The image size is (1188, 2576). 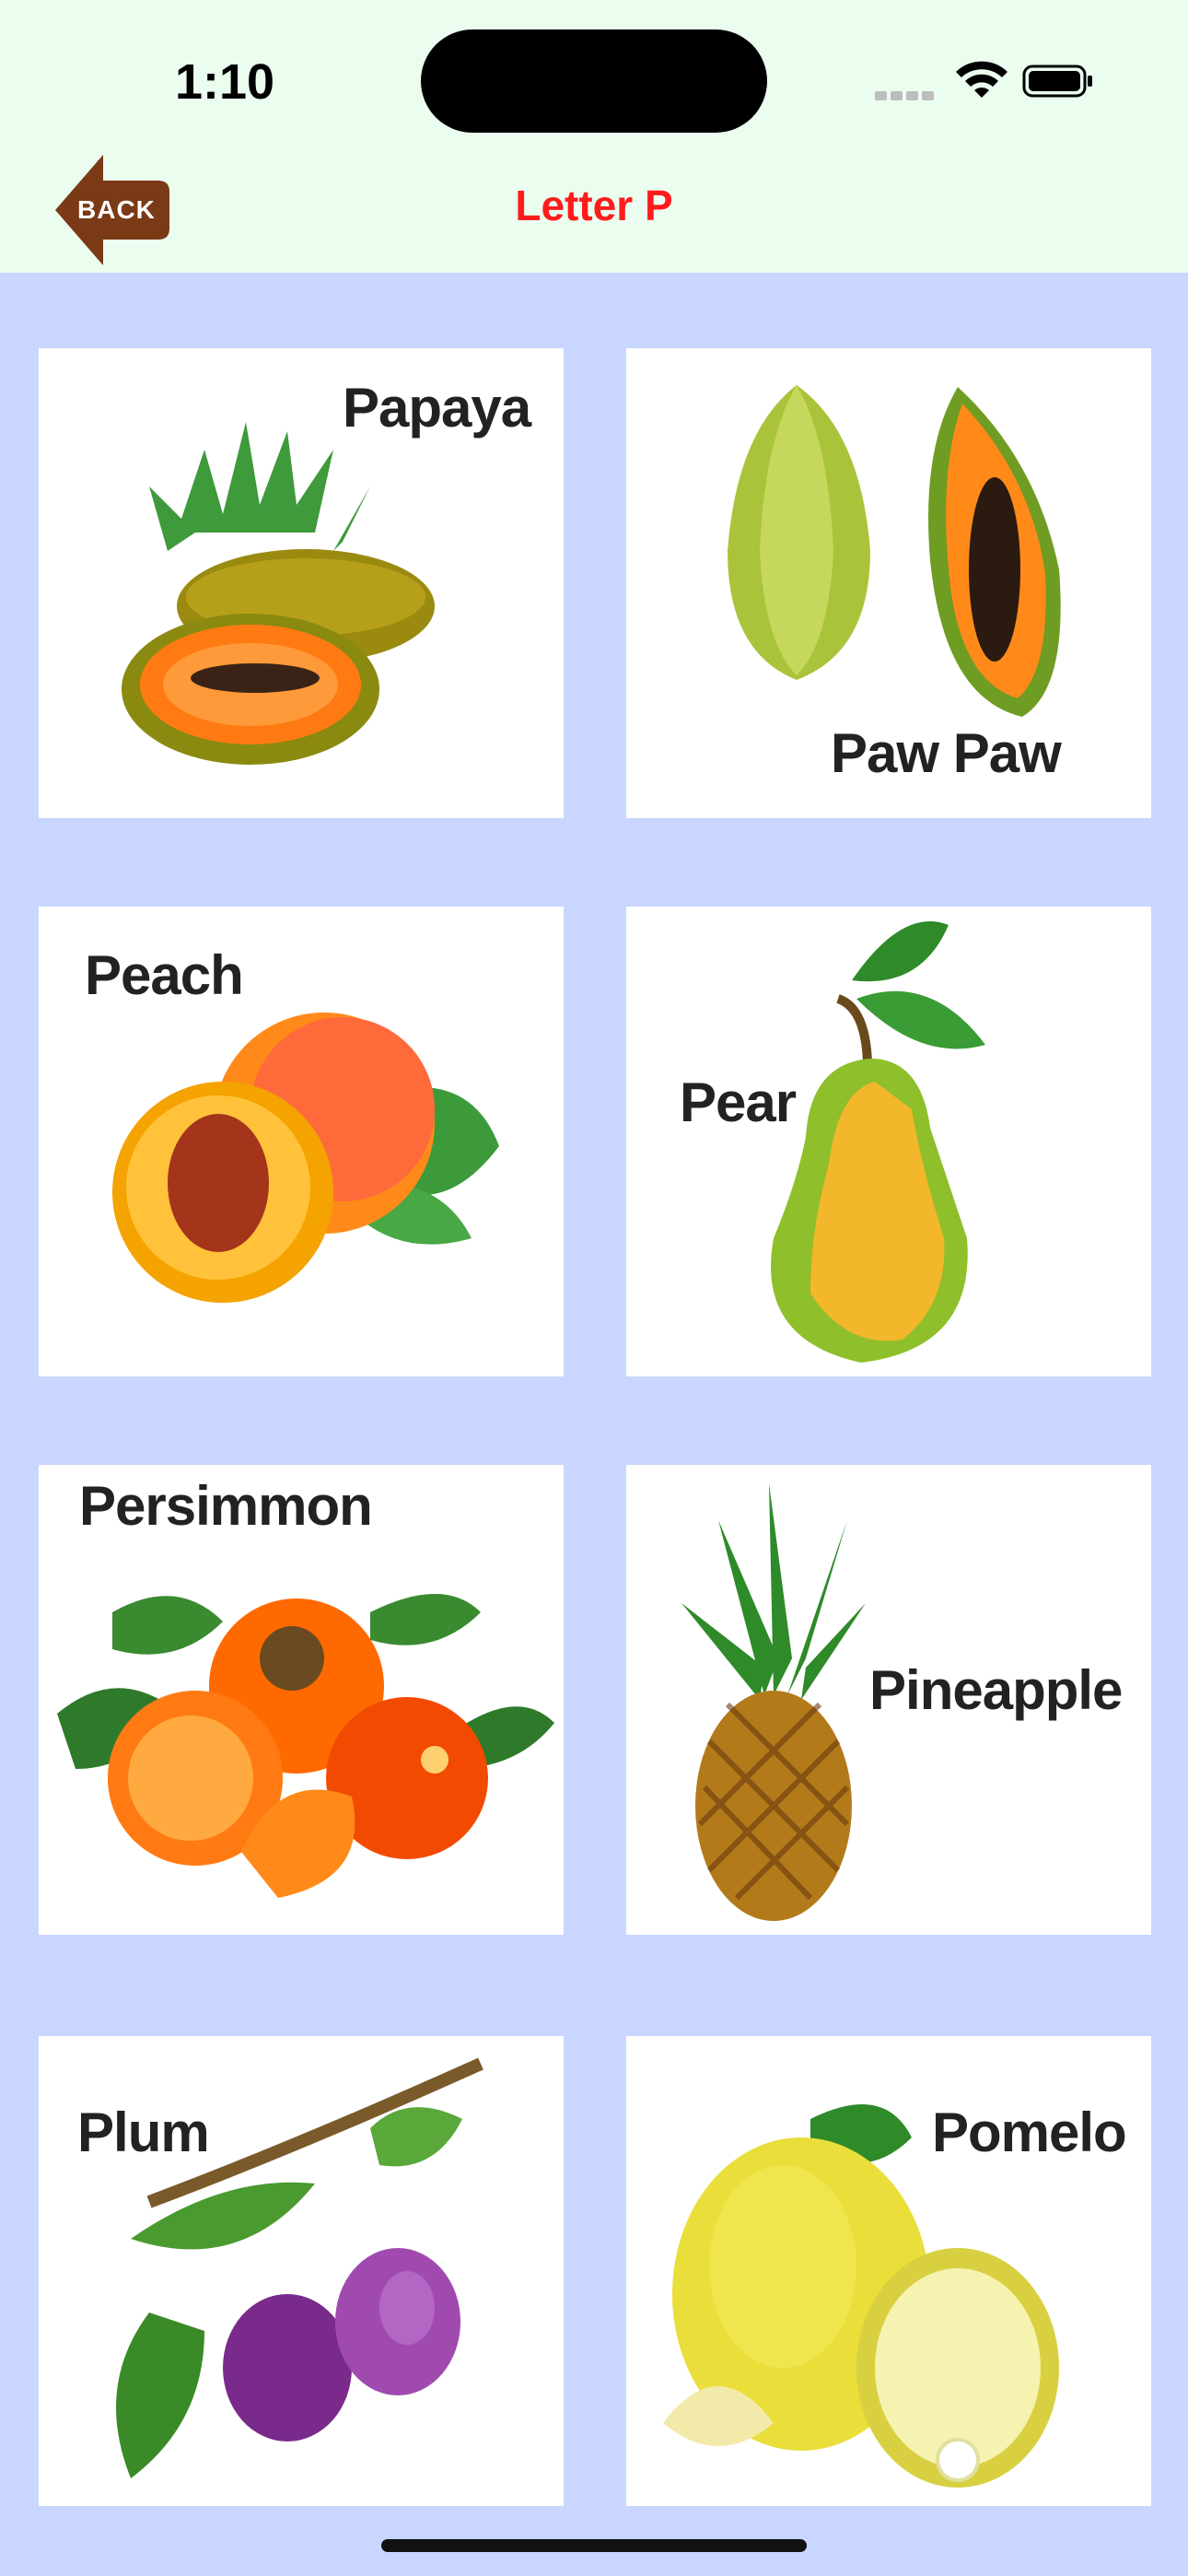 What do you see at coordinates (907, 94) in the screenshot?
I see `signal-icon` at bounding box center [907, 94].